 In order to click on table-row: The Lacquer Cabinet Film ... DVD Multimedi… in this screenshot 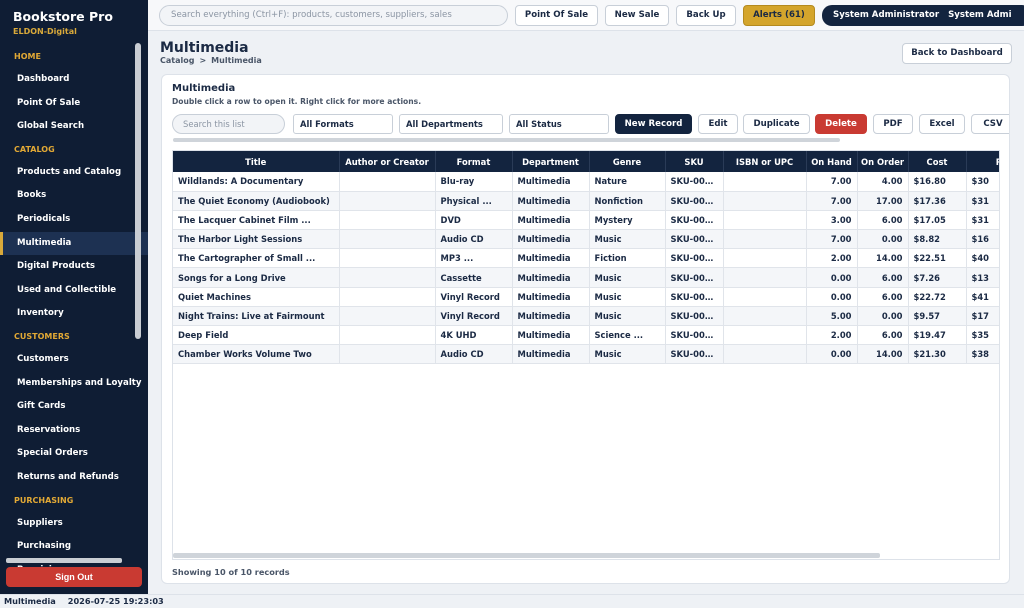, I will do `click(586, 220)`.